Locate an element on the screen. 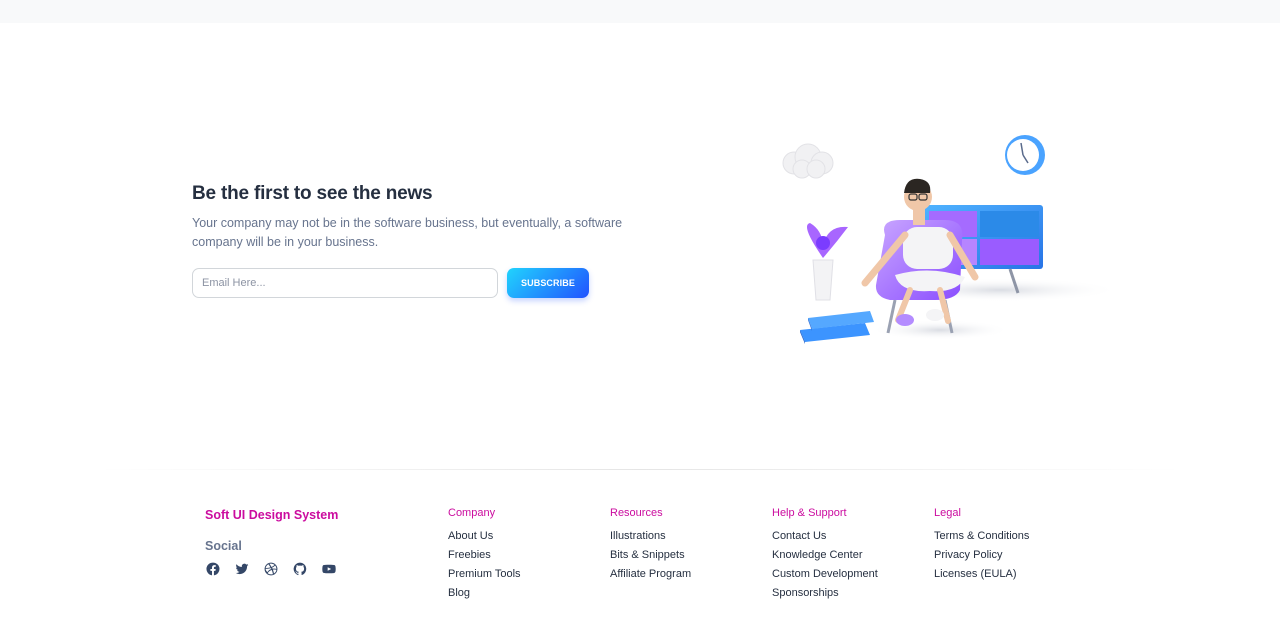 This screenshot has height=640, width=1280. facebook-icon is located at coordinates (212, 568).